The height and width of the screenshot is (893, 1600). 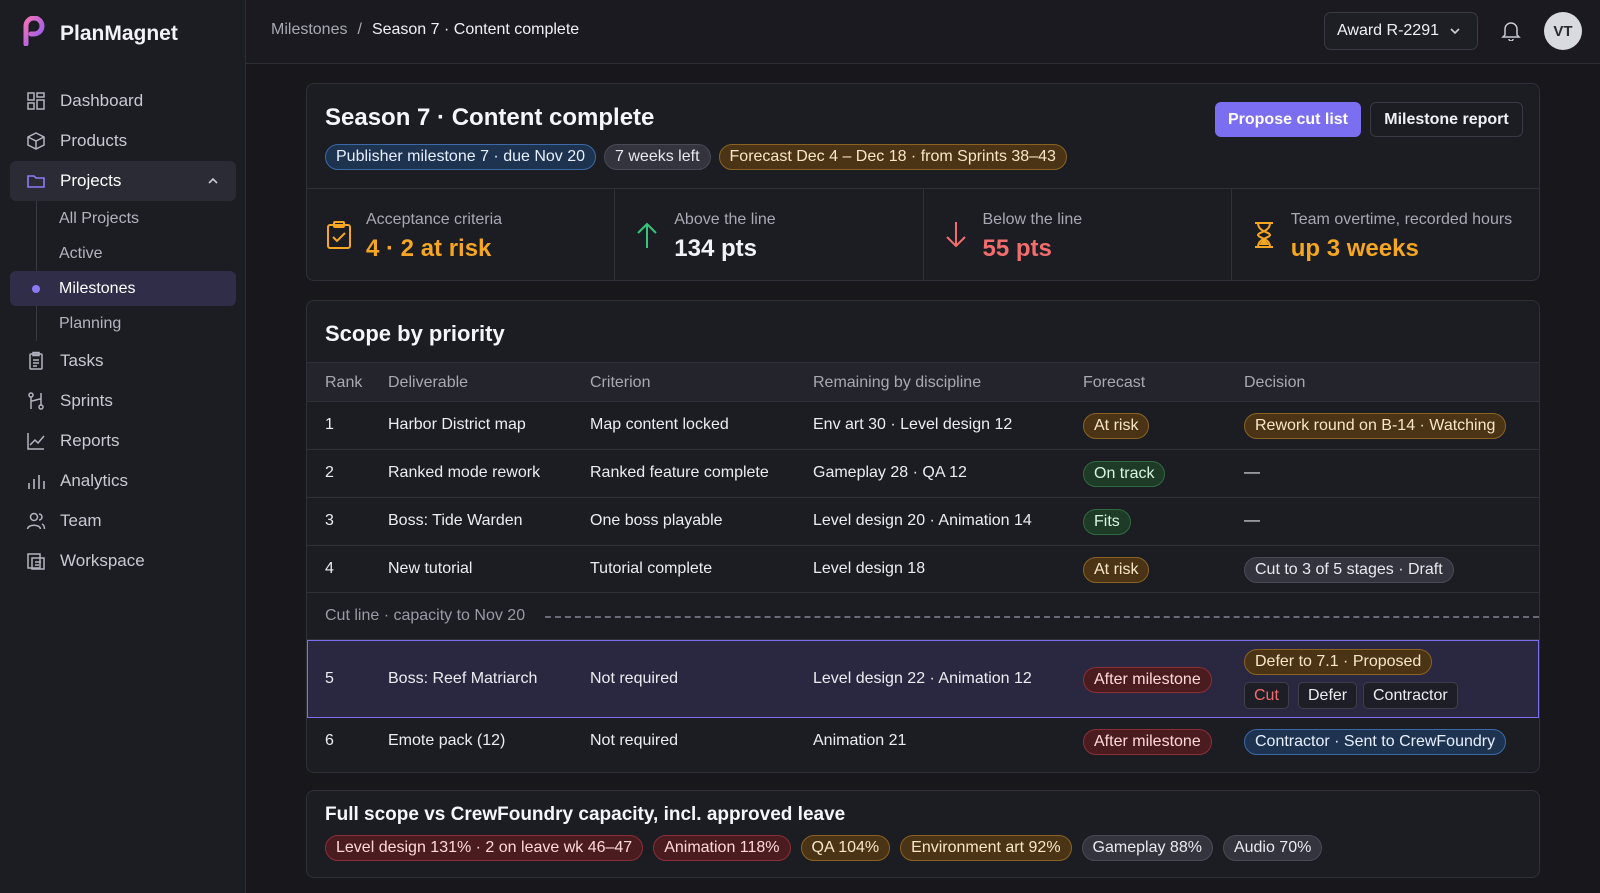 I want to click on sub-item-milestones-label: Milestones, so click(x=97, y=288).